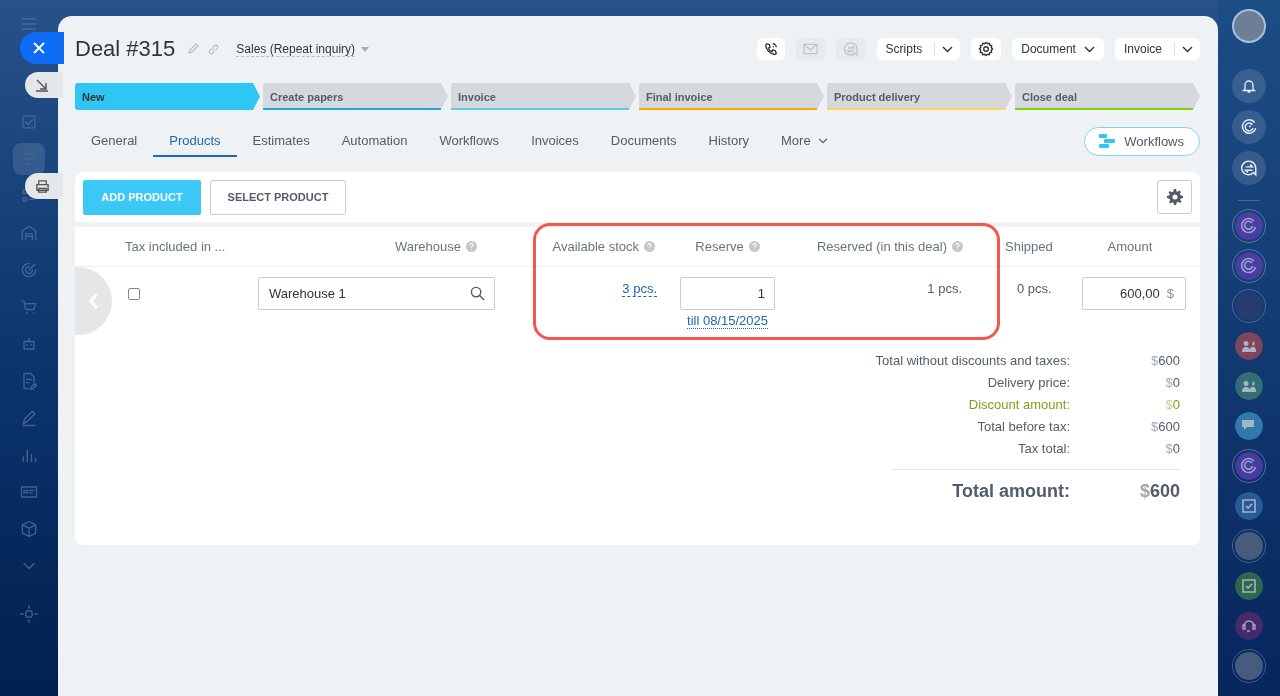  Describe the element at coordinates (376, 293) in the screenshot. I see `warehouse-field: Warehouse 1` at that location.